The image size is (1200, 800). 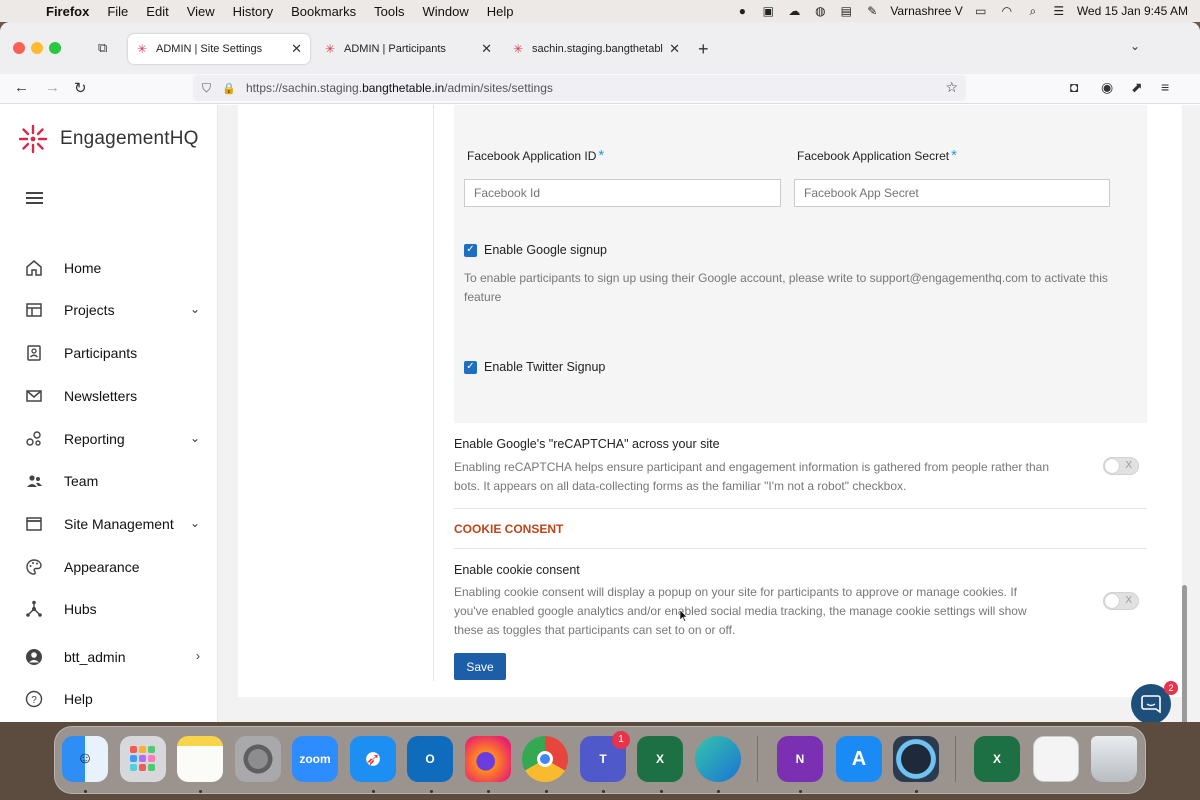 I want to click on facebook-app-secret-input, so click(x=952, y=193).